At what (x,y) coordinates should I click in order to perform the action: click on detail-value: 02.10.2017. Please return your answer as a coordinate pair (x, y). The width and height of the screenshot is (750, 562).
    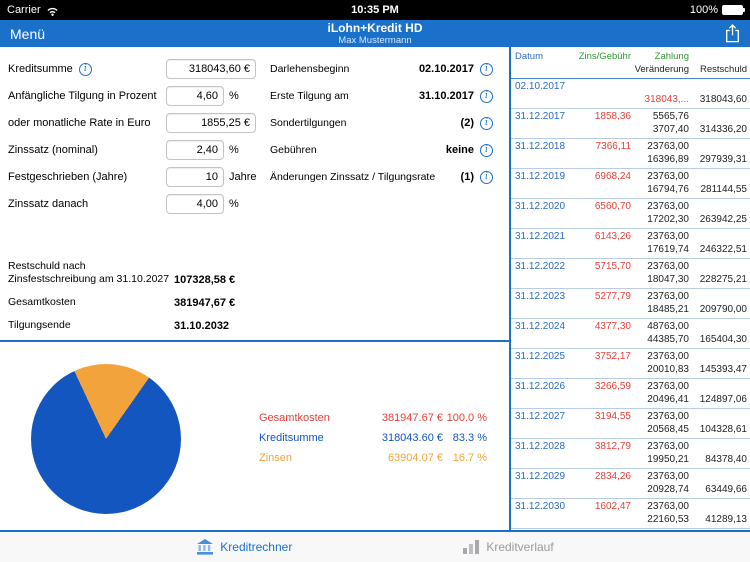
    Looking at the image, I should click on (446, 69).